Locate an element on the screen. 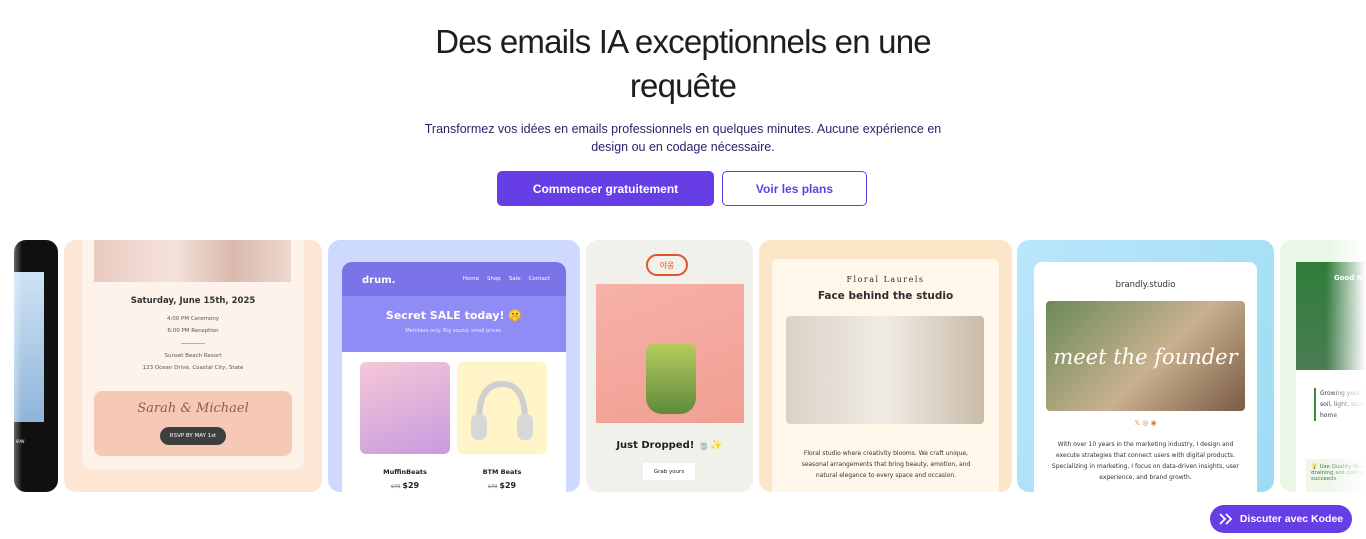 This screenshot has height=539, width=1366. drum-nav: Home Shop Sale Contact is located at coordinates (506, 279).